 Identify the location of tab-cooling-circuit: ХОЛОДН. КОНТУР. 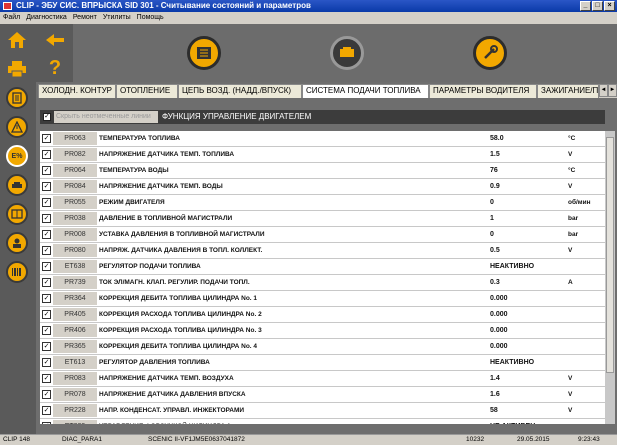
(77, 91).